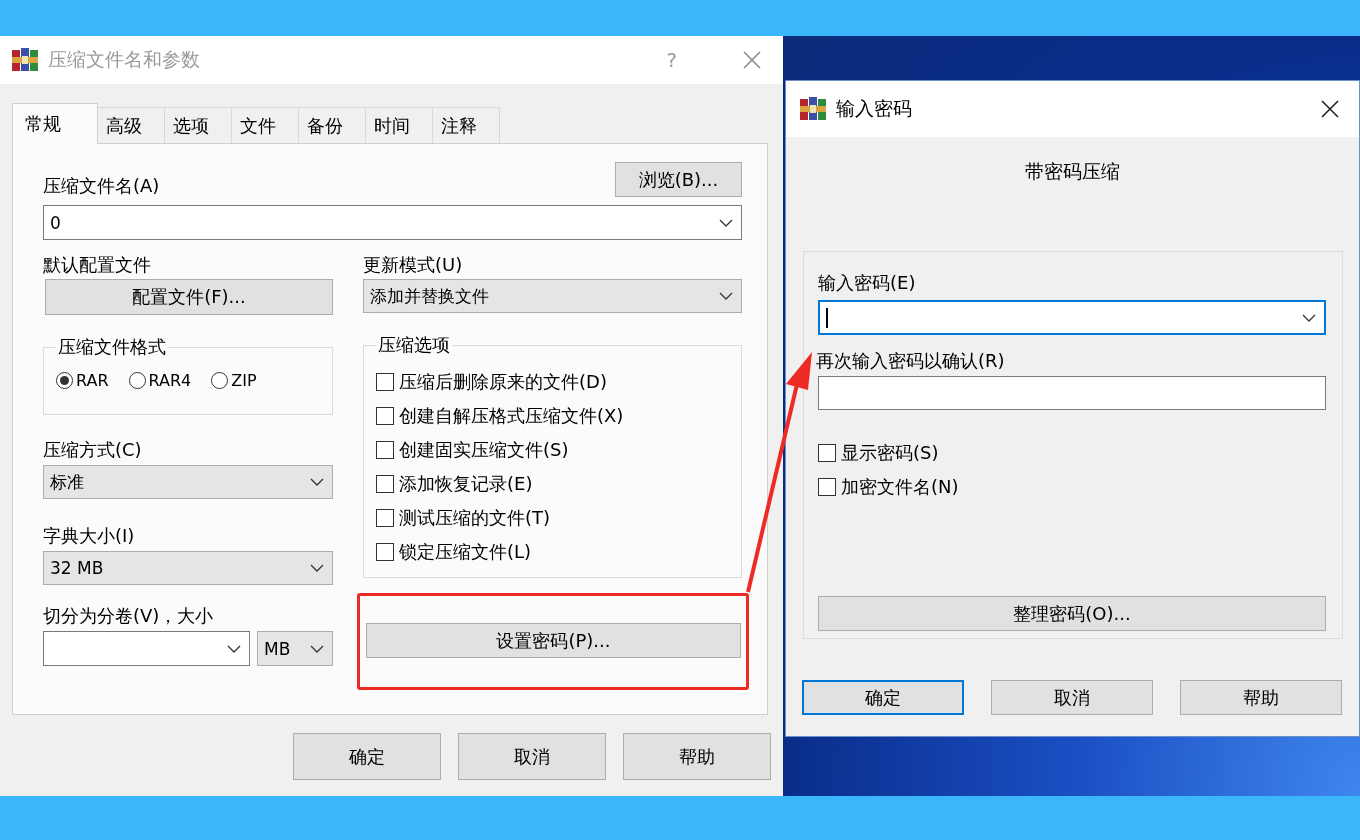 This screenshot has width=1360, height=840. I want to click on radio-label: RAR, so click(92, 380).